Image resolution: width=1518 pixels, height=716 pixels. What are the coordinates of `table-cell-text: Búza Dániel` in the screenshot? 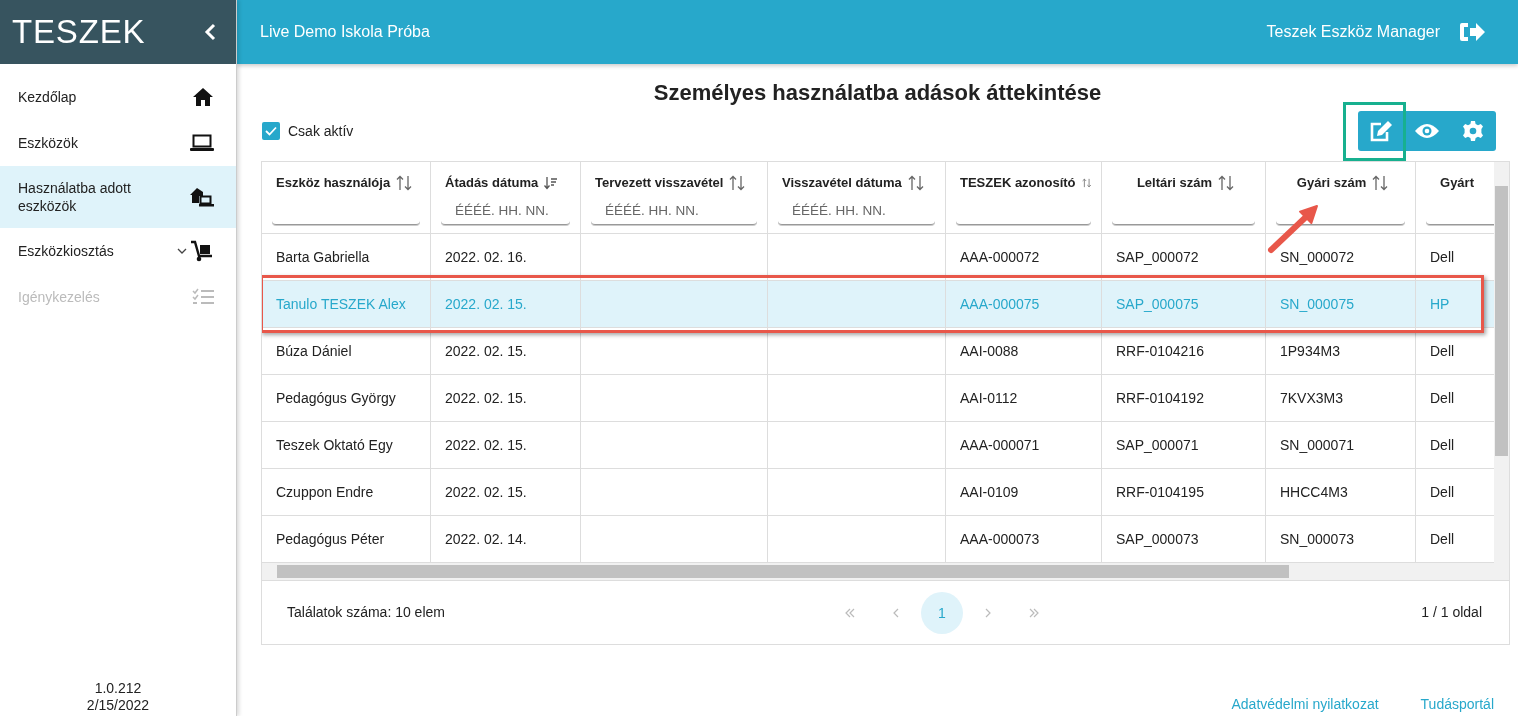 It's located at (314, 351).